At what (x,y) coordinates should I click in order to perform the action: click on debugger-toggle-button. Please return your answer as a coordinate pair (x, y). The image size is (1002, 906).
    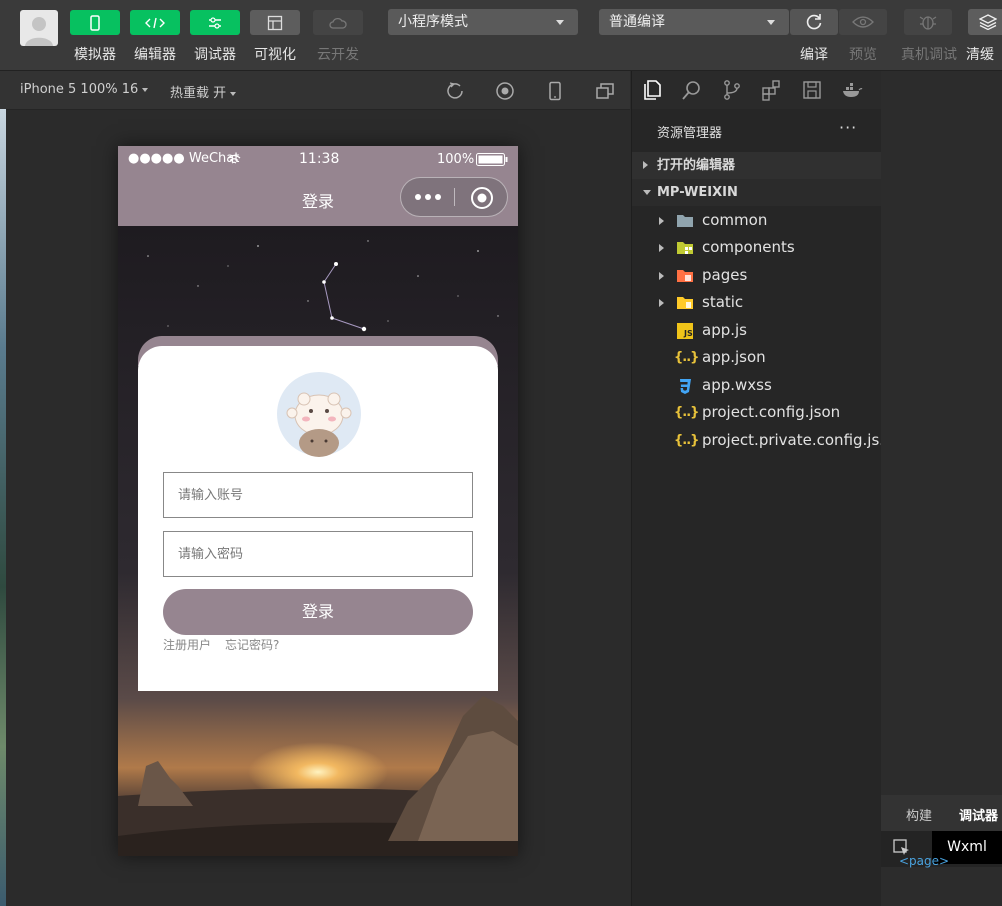
    Looking at the image, I should click on (215, 22).